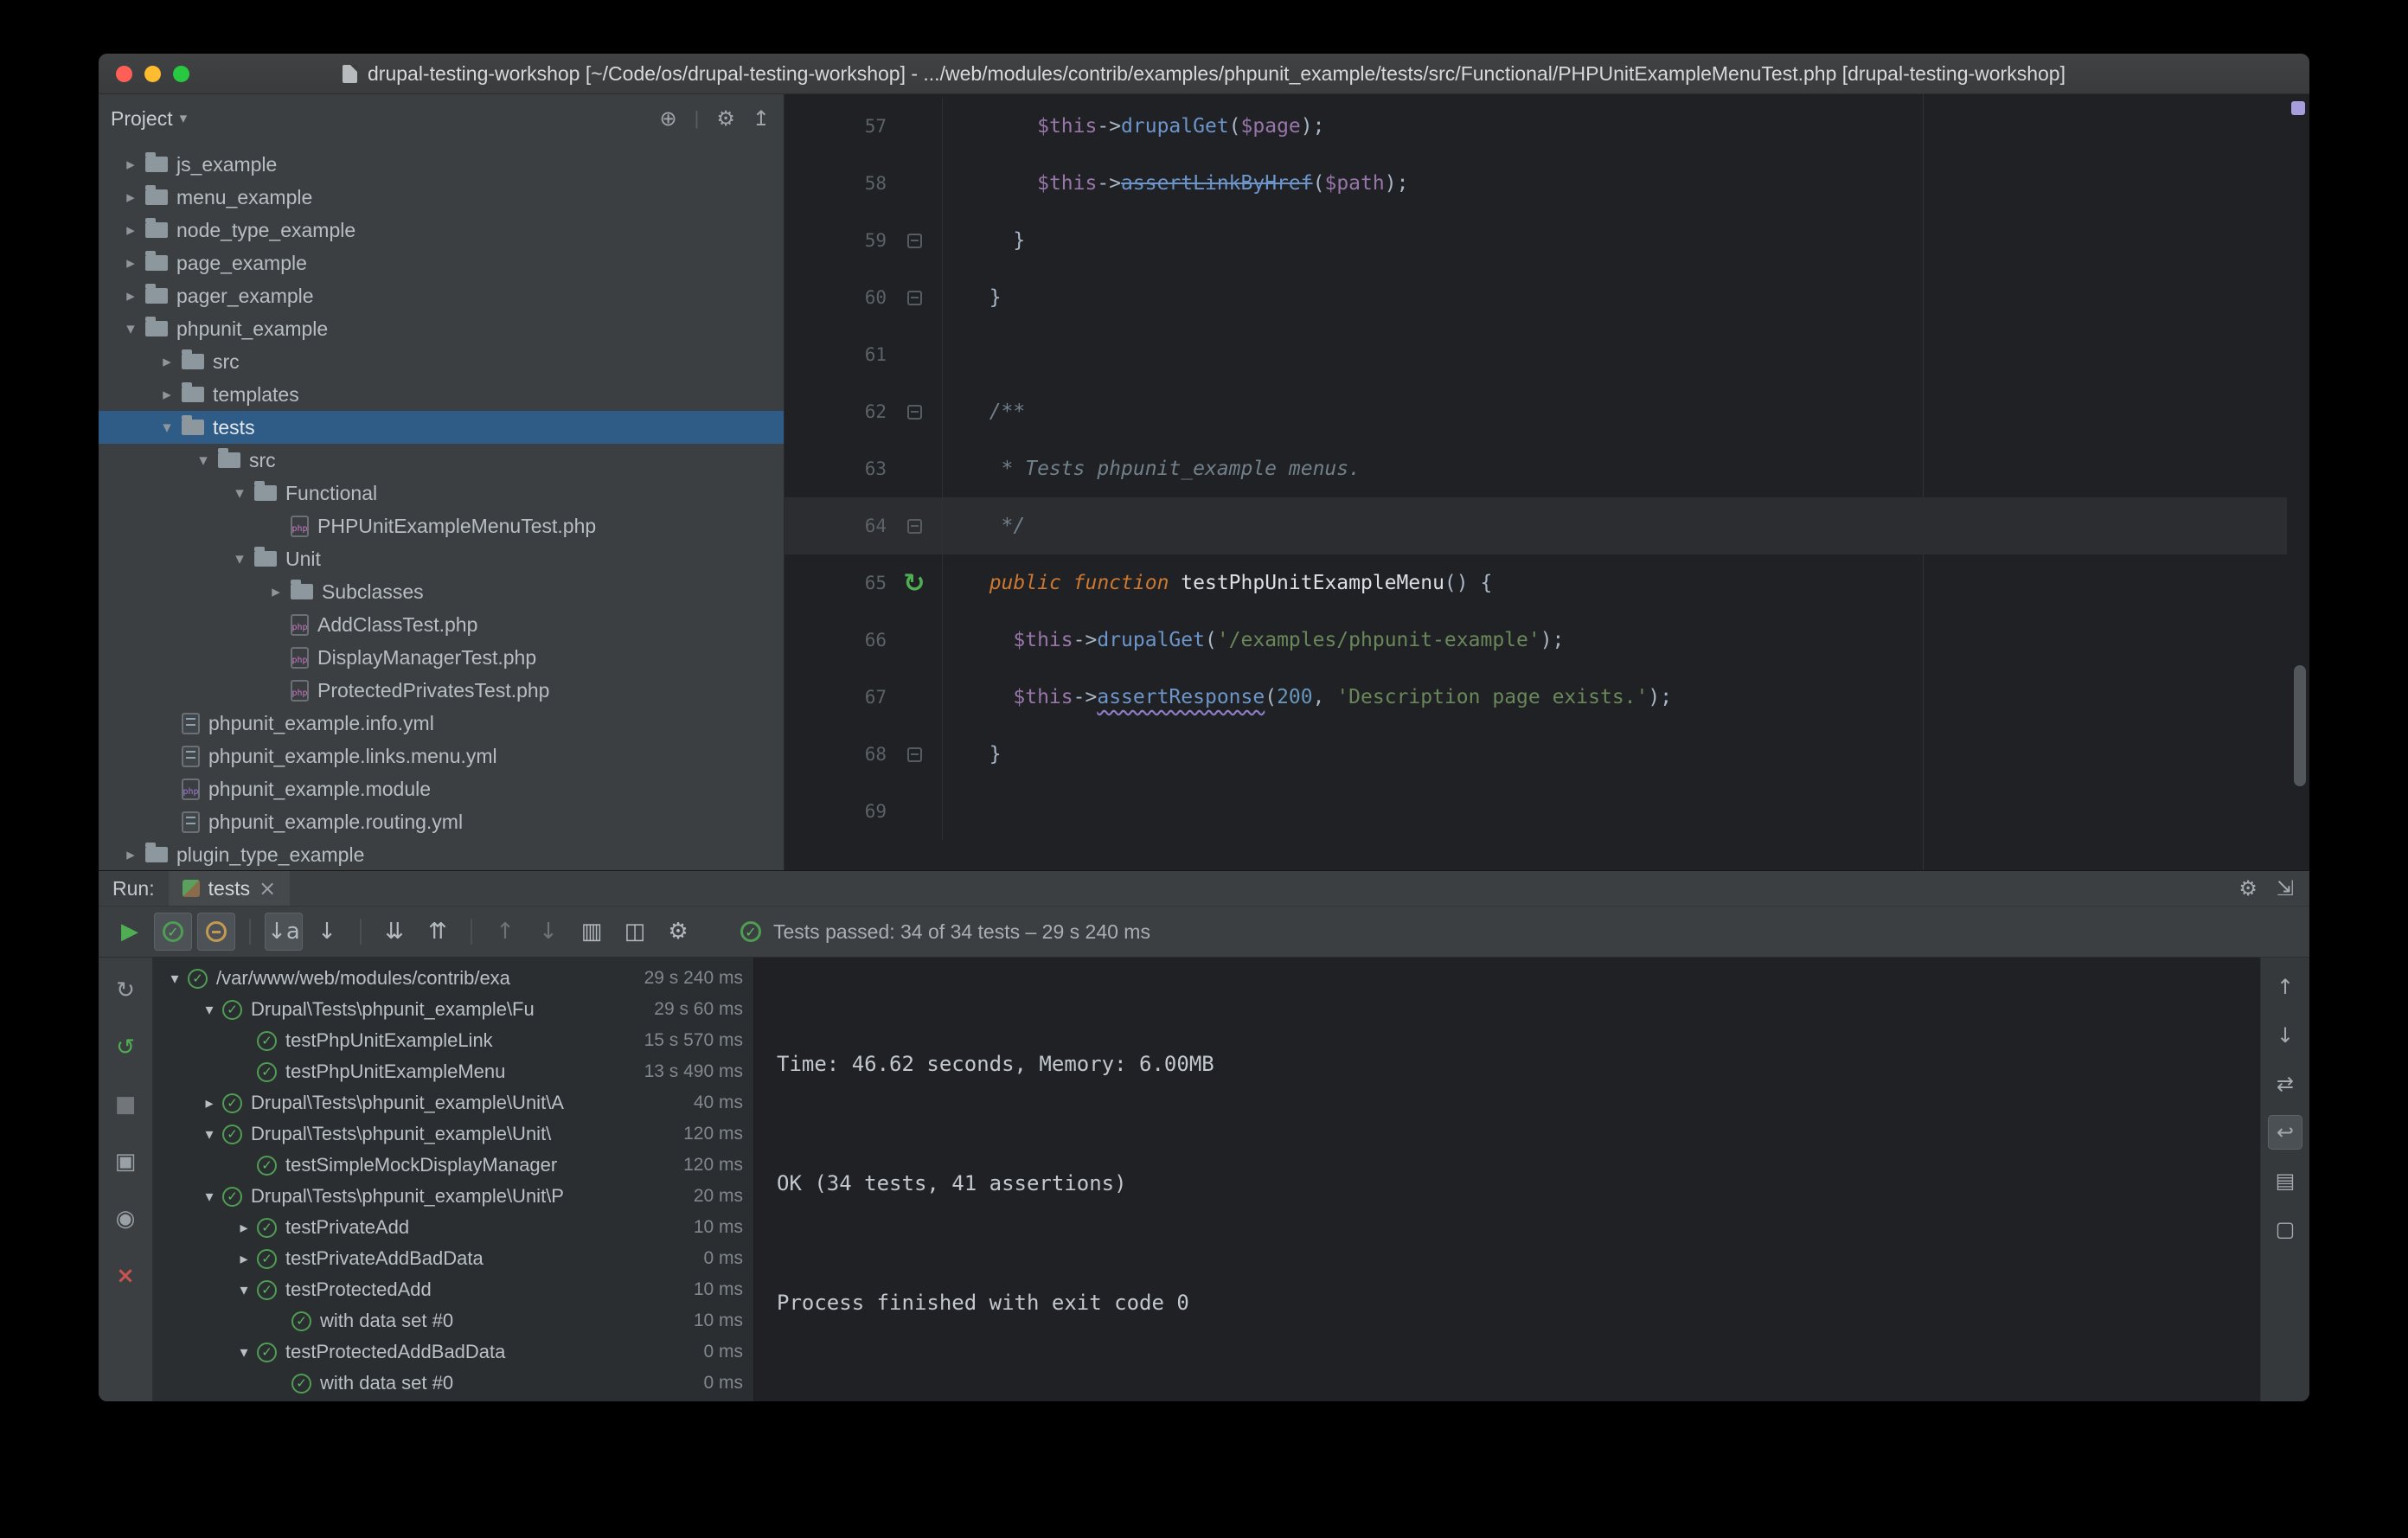  Describe the element at coordinates (284, 932) in the screenshot. I see `sort-alphabetically-toggle: ↓a` at that location.